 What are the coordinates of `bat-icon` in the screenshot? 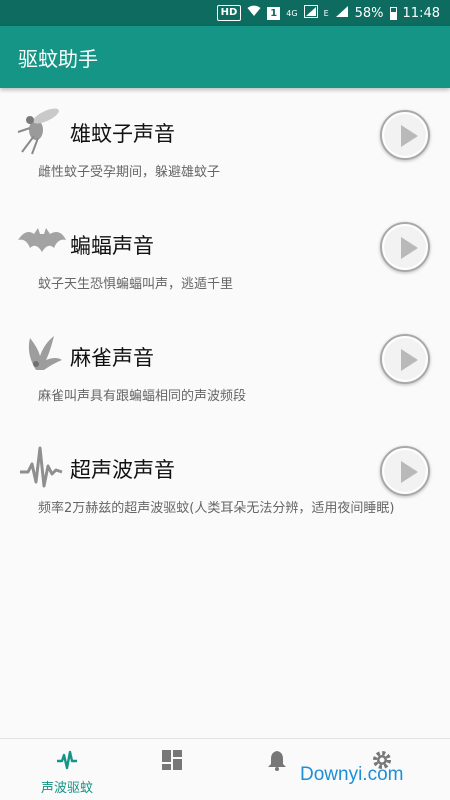 It's located at (42, 243).